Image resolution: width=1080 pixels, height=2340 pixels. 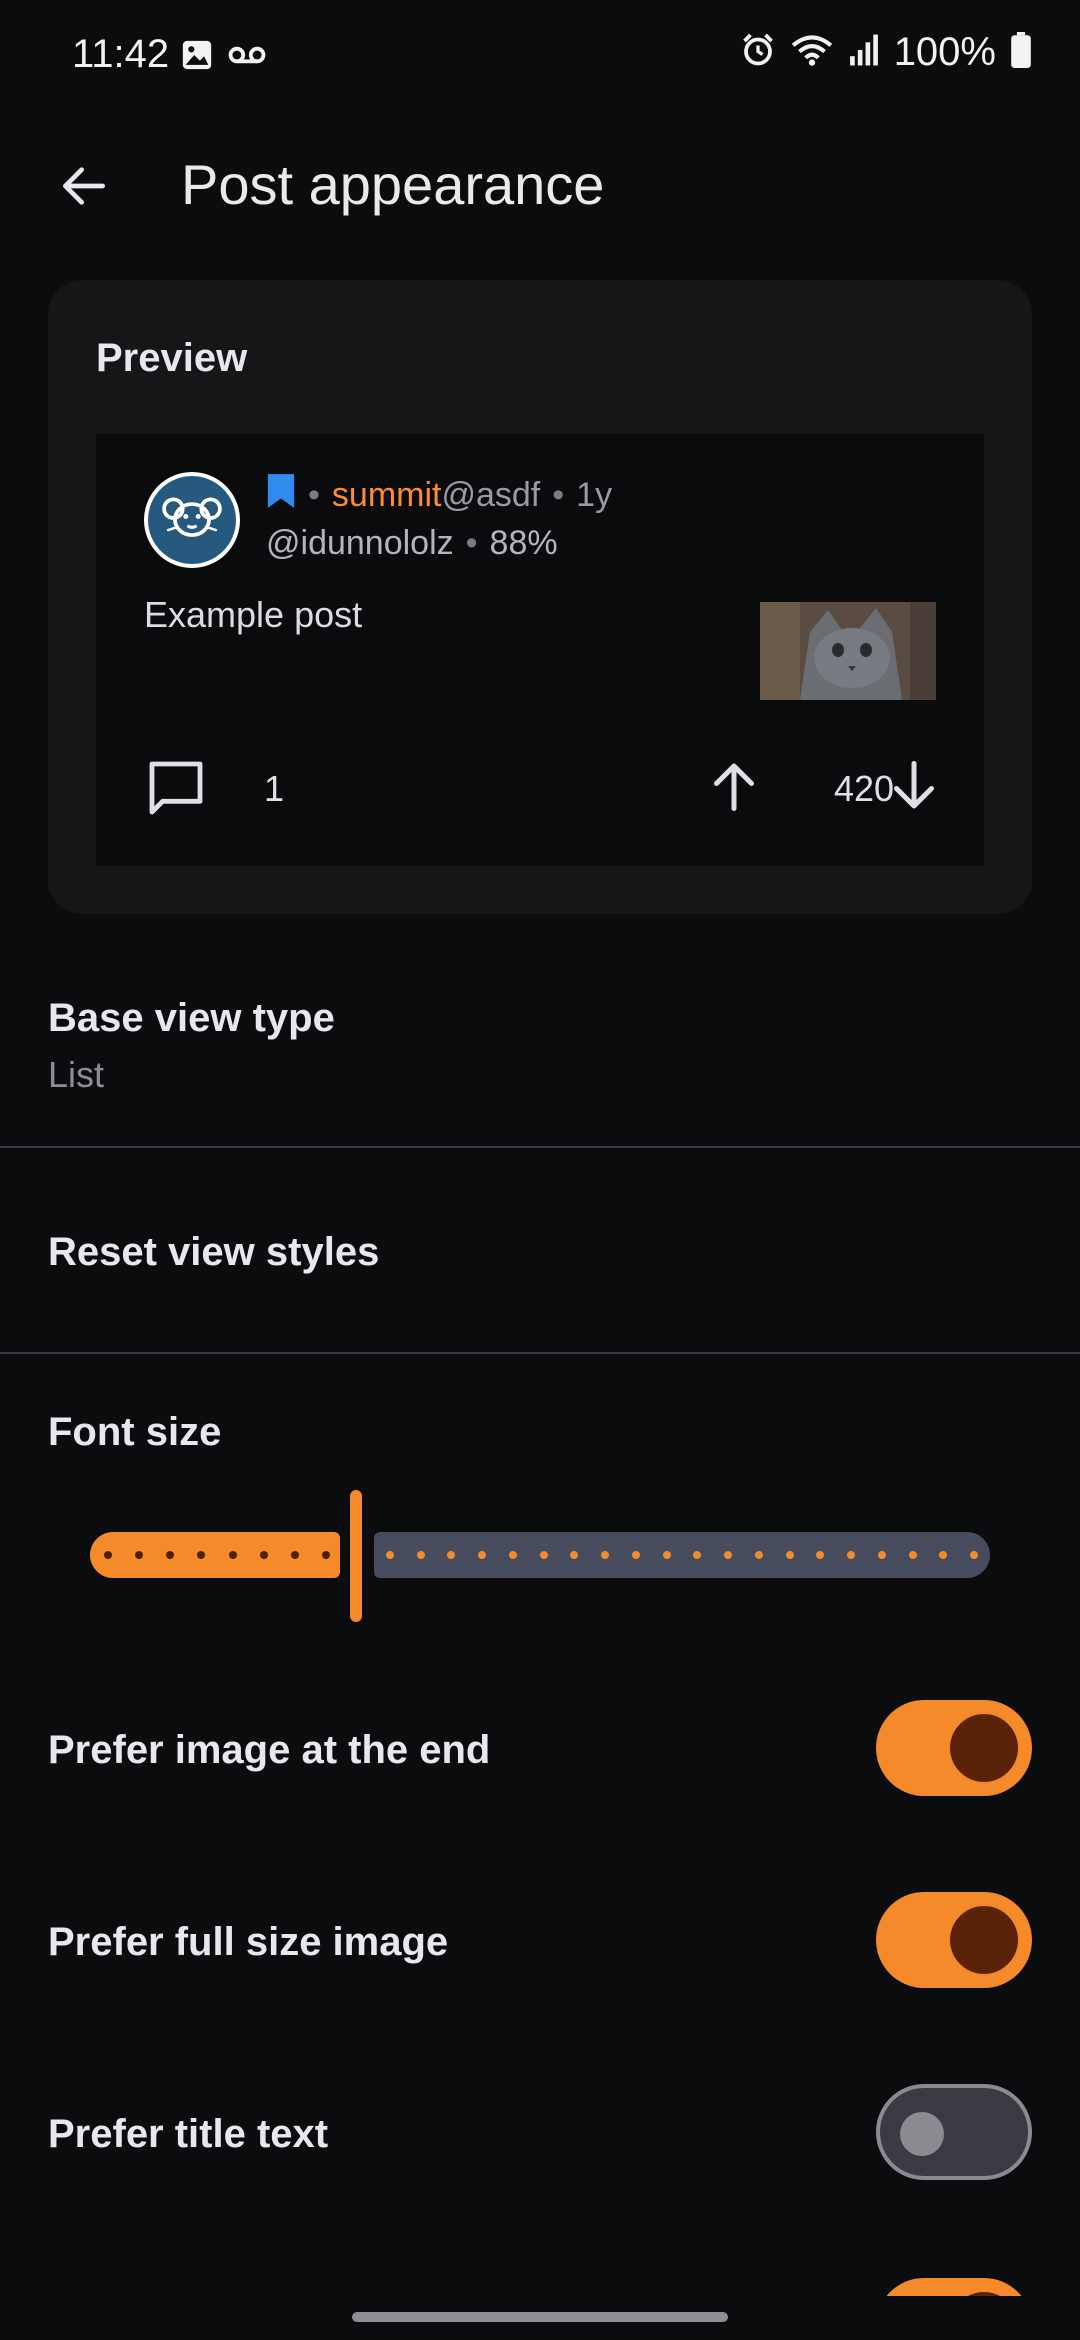 I want to click on wifi-icon, so click(x=812, y=52).